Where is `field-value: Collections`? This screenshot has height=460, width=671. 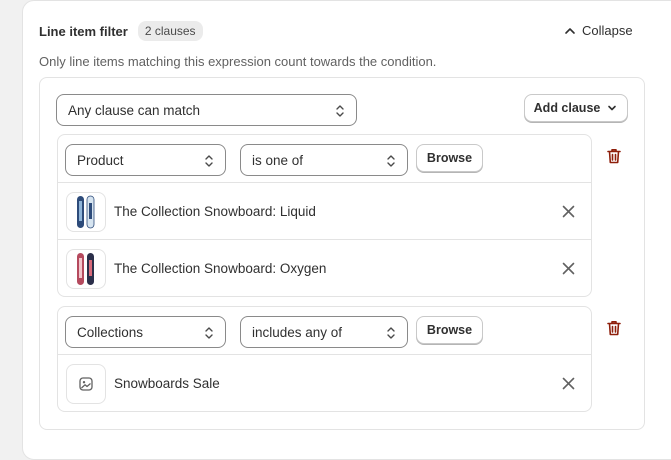 field-value: Collections is located at coordinates (110, 332).